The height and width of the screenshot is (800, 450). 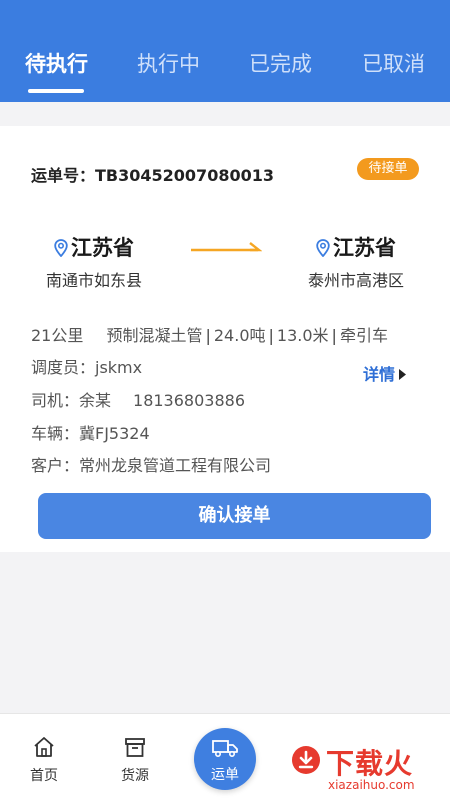 I want to click on origin-city: 南通市如东县, so click(x=93, y=280).